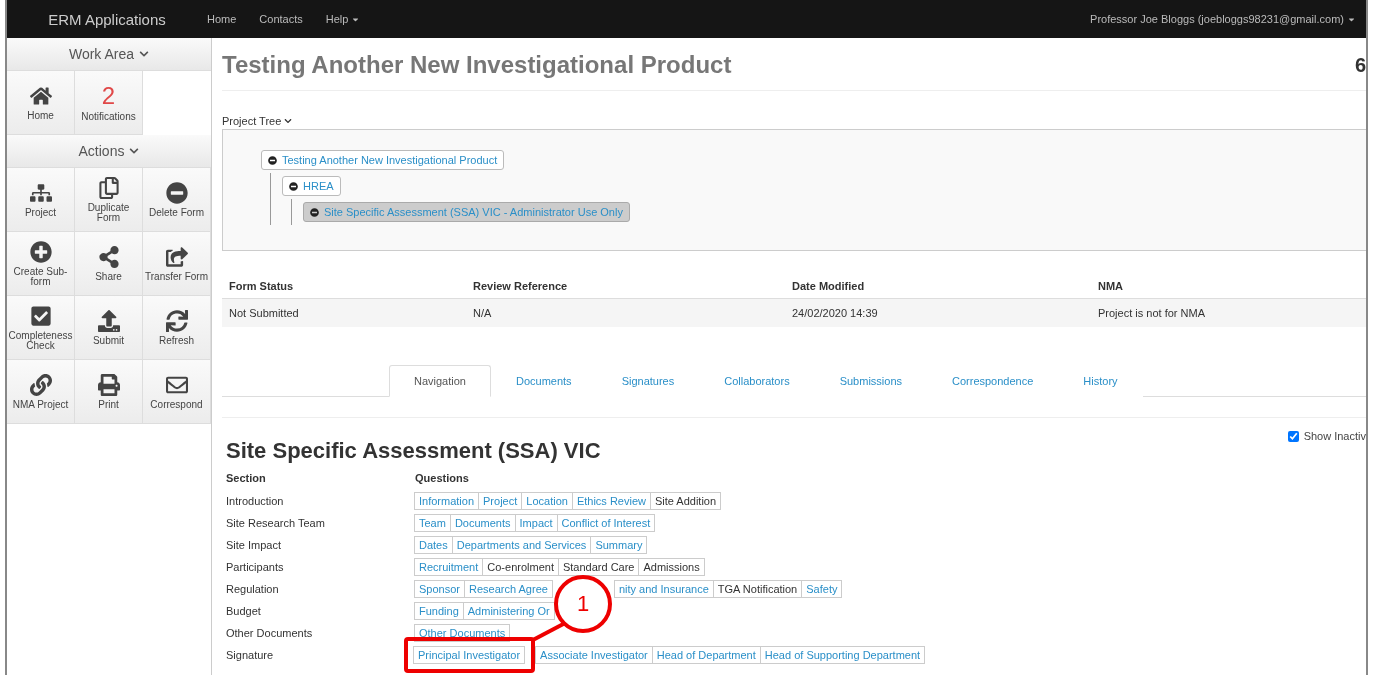  Describe the element at coordinates (177, 200) in the screenshot. I see `sidebar-tile: Delete Form` at that location.